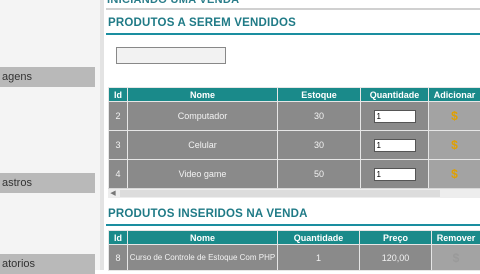 This screenshot has height=274, width=480. What do you see at coordinates (396, 238) in the screenshot?
I see `column-header-preco: Preço` at bounding box center [396, 238].